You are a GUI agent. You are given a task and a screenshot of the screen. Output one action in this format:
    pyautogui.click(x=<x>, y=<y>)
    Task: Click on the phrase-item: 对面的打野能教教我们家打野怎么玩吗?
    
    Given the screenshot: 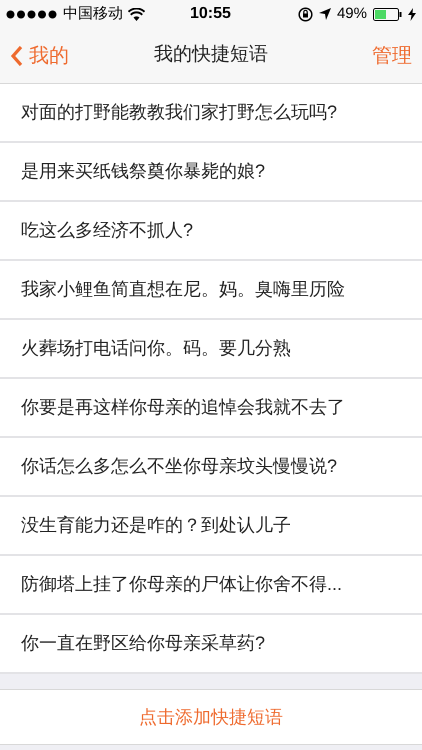 What is the action you would take?
    pyautogui.click(x=211, y=113)
    